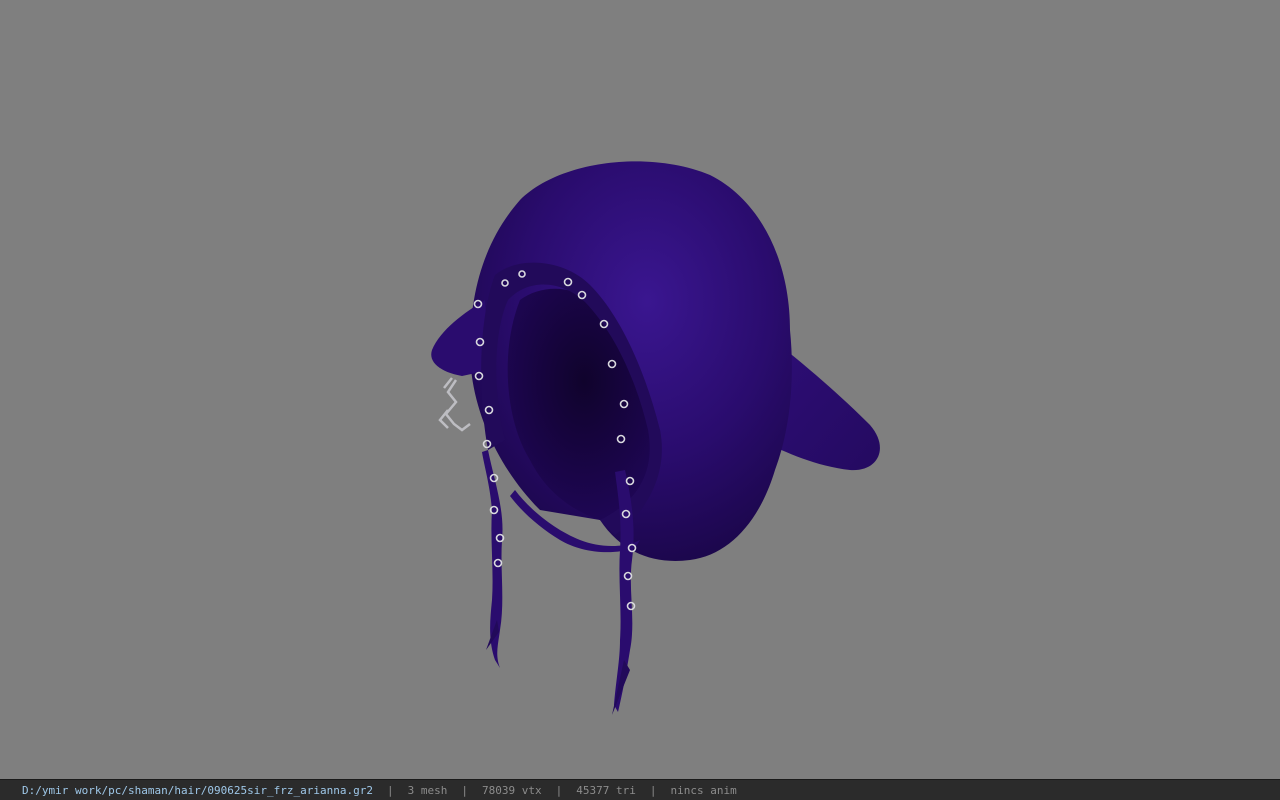 This screenshot has height=800, width=1280. What do you see at coordinates (512, 790) in the screenshot?
I see `vertex-count: 78039 vtx` at bounding box center [512, 790].